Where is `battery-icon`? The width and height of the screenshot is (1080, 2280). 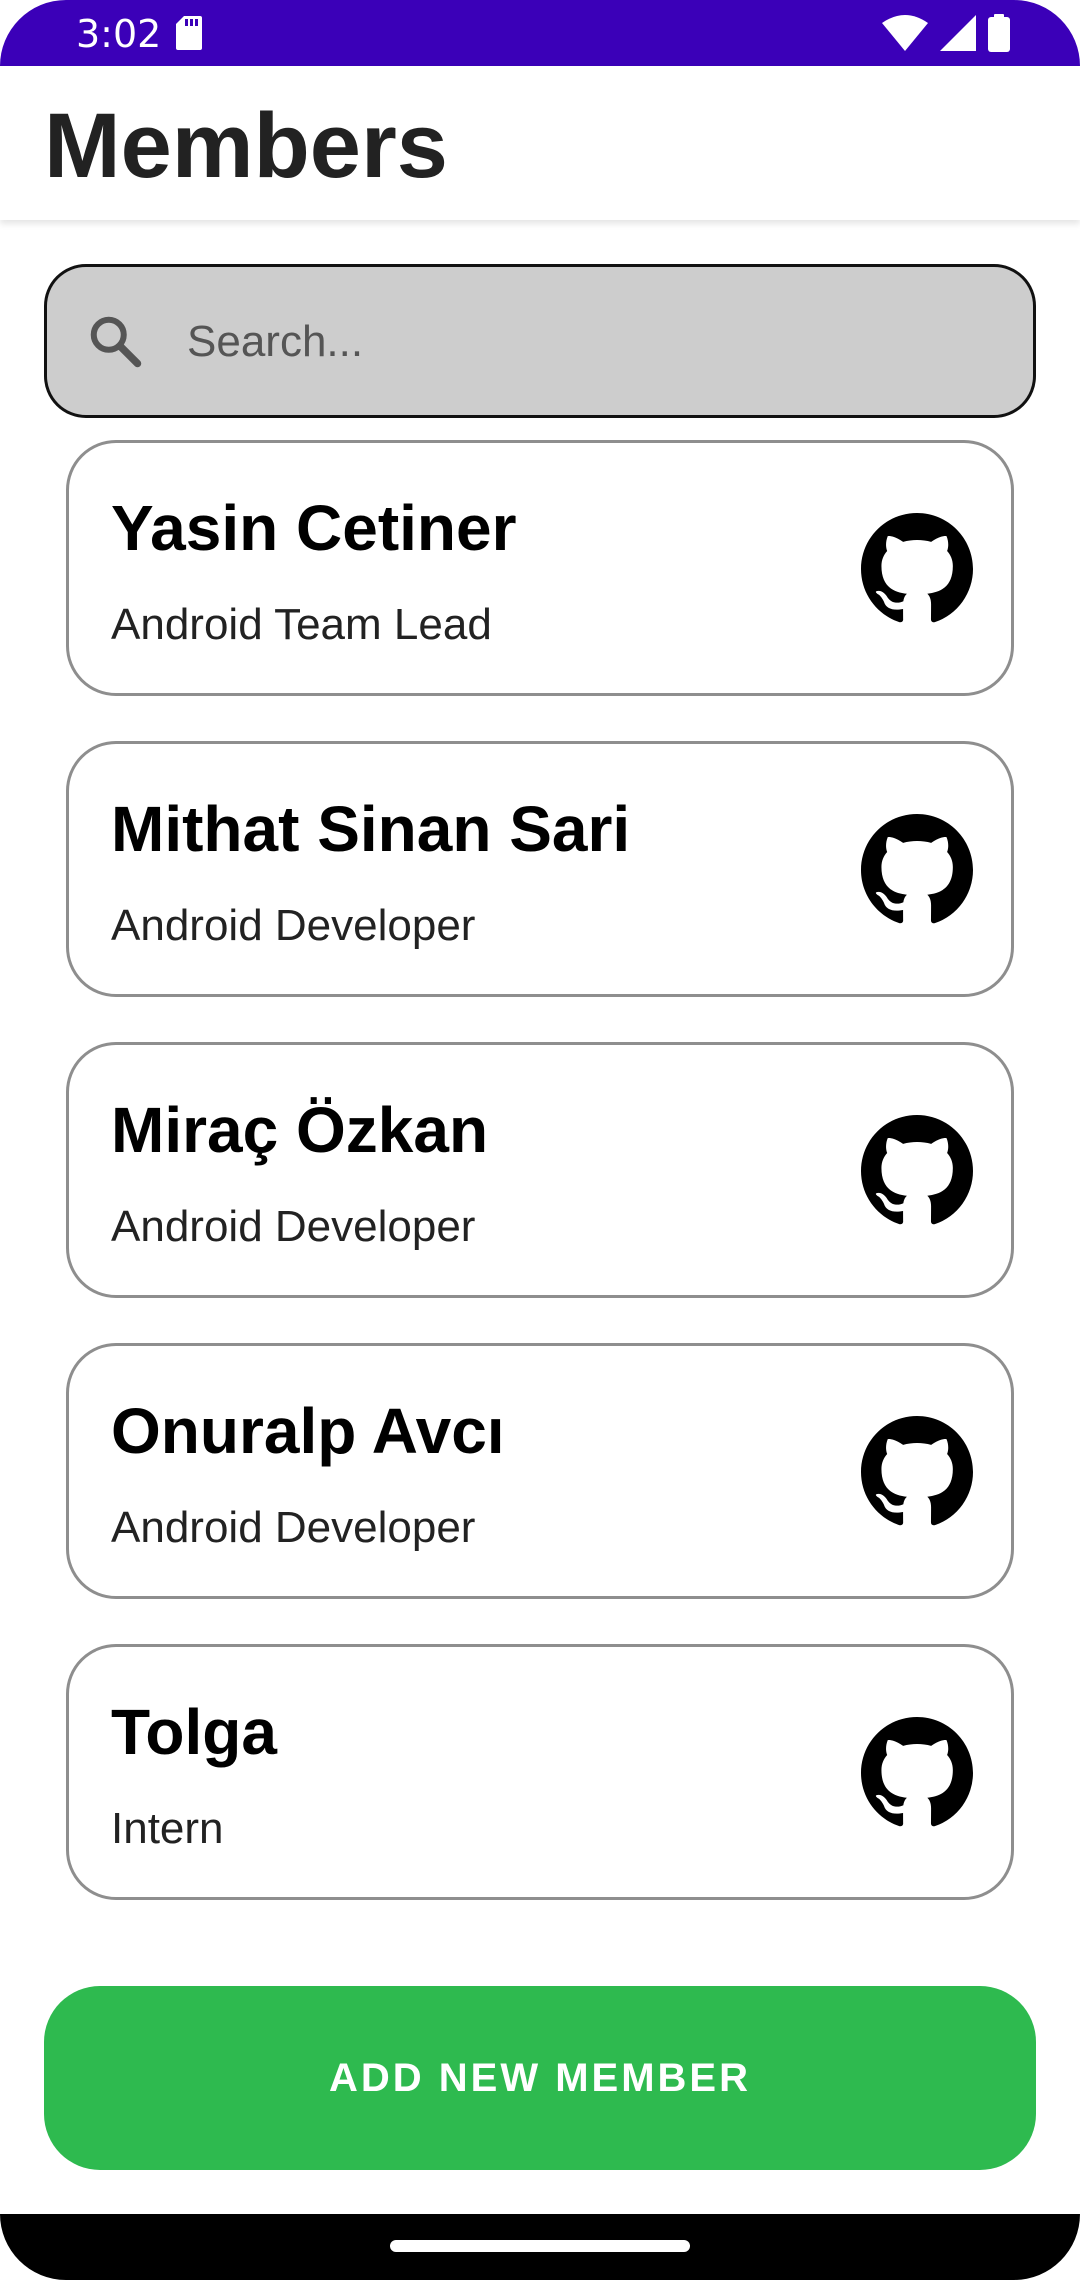 battery-icon is located at coordinates (999, 33).